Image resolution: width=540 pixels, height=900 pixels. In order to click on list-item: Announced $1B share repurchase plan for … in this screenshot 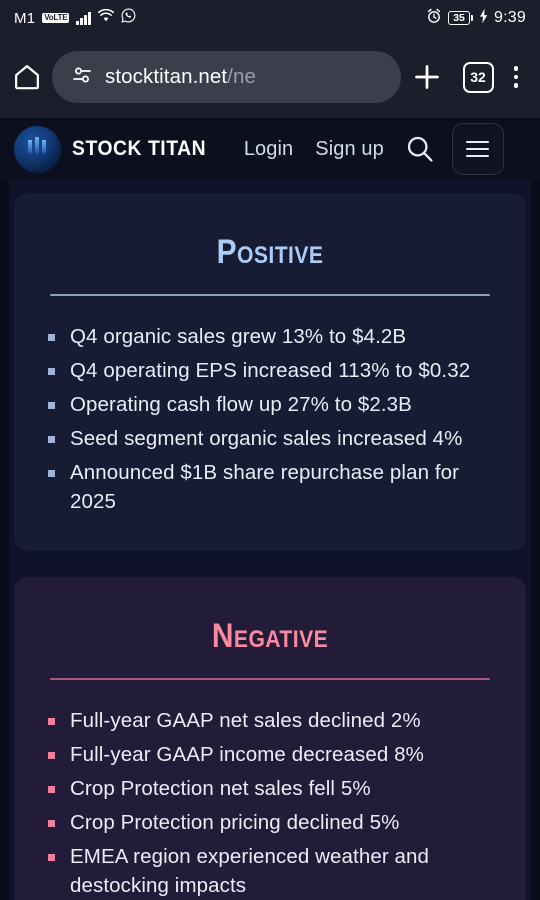, I will do `click(273, 487)`.